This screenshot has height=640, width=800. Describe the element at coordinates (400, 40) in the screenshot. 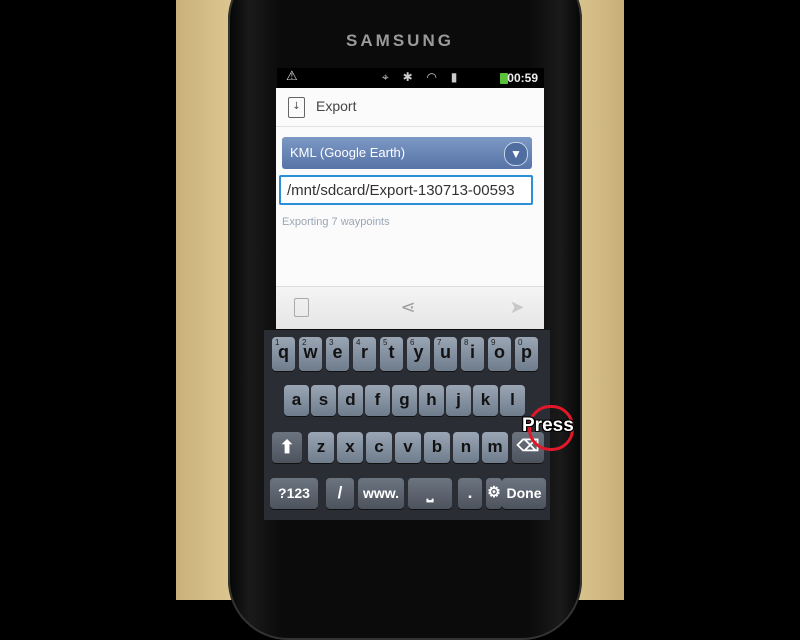

I see `brand-logo: SAMSUNG` at that location.